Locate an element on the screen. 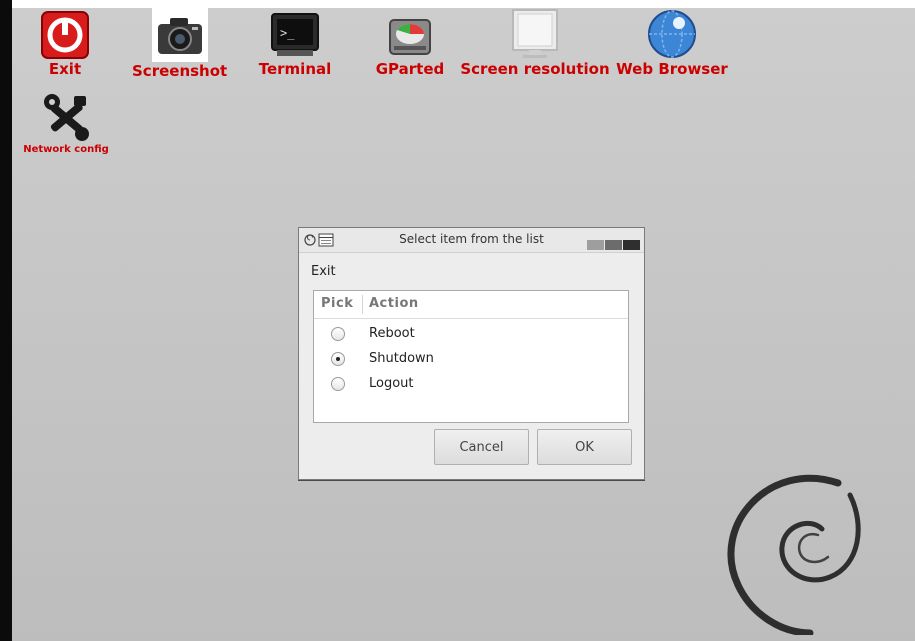  logout-label: Logout is located at coordinates (391, 383).